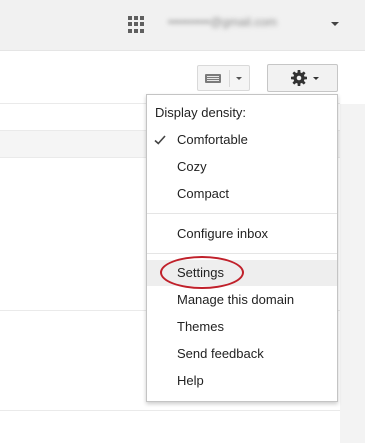 The image size is (365, 443). What do you see at coordinates (242, 194) in the screenshot?
I see `density-option-compact: Compact` at bounding box center [242, 194].